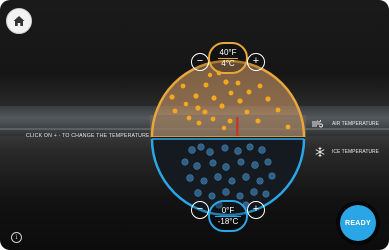  What do you see at coordinates (256, 210) in the screenshot?
I see `ice-increase-button: +` at bounding box center [256, 210].